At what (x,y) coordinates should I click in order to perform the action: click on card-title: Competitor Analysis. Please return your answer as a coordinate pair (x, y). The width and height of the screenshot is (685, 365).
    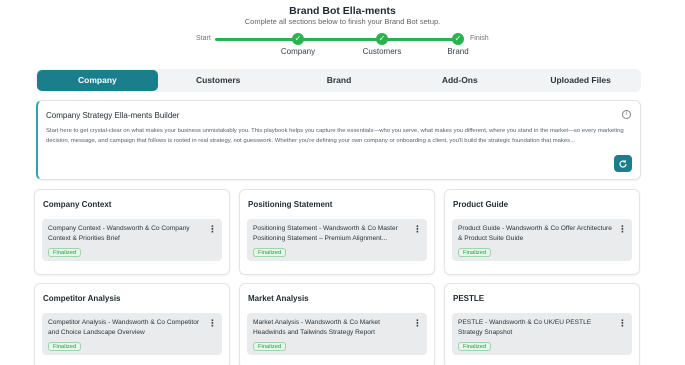
    Looking at the image, I should click on (82, 298).